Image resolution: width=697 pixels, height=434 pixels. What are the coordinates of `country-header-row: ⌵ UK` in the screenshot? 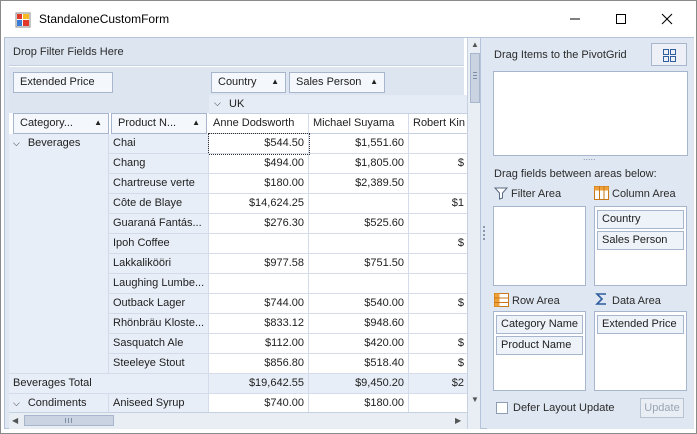 It's located at (338, 104).